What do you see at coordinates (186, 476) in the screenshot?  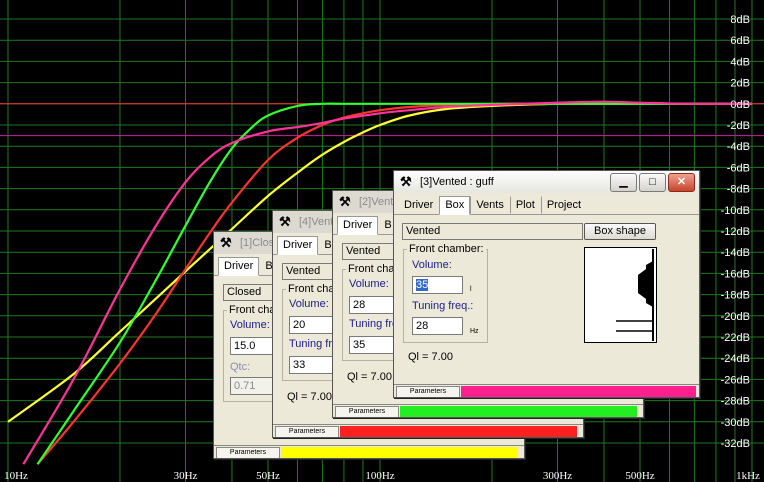 I see `x-tick-label: 30Hz` at bounding box center [186, 476].